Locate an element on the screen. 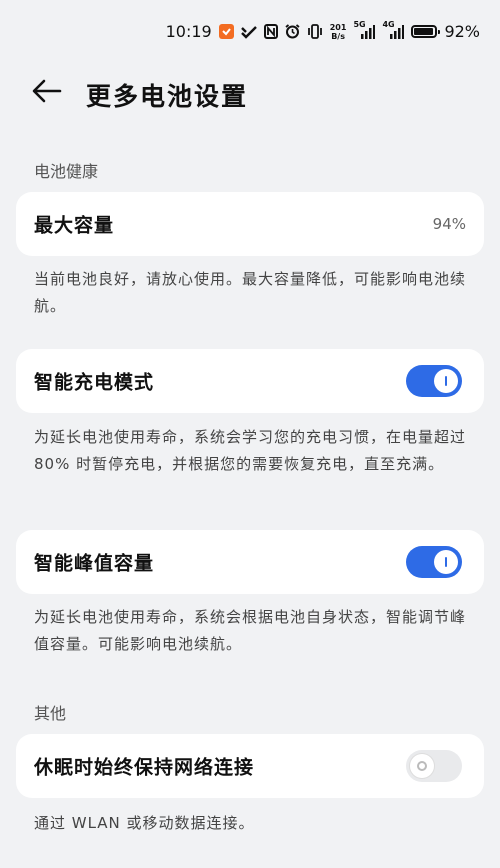 Image resolution: width=500 pixels, height=868 pixels. network-speed-value: 201 is located at coordinates (338, 27).